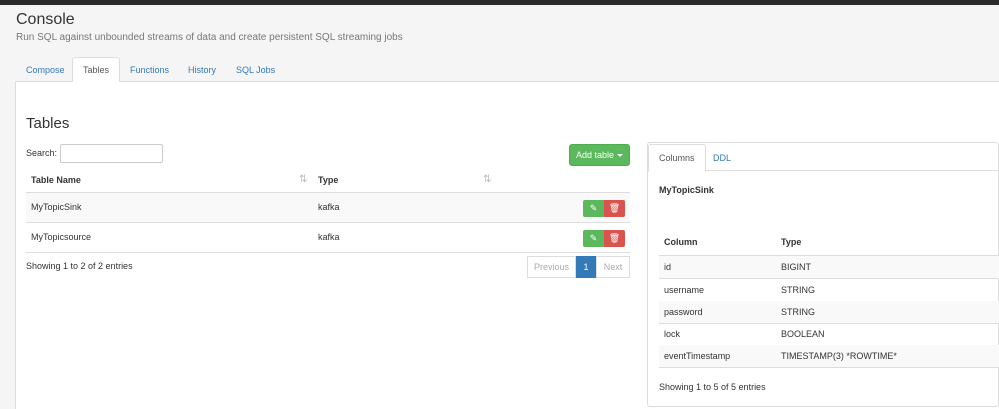 This screenshot has height=409, width=999. I want to click on tab-functions: Functions, so click(149, 69).